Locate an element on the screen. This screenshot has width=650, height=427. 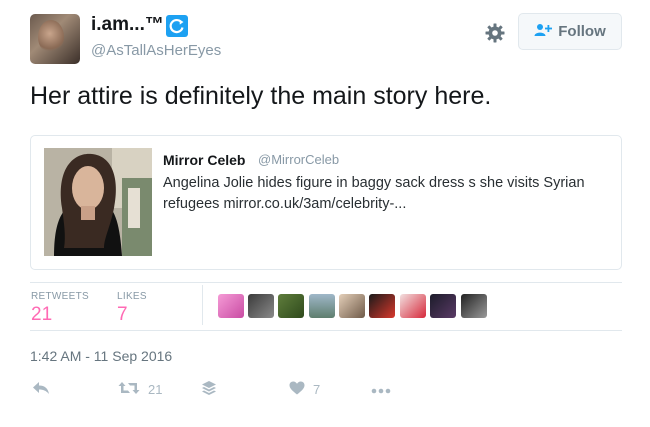
verified-refresh-icon is located at coordinates (177, 26).